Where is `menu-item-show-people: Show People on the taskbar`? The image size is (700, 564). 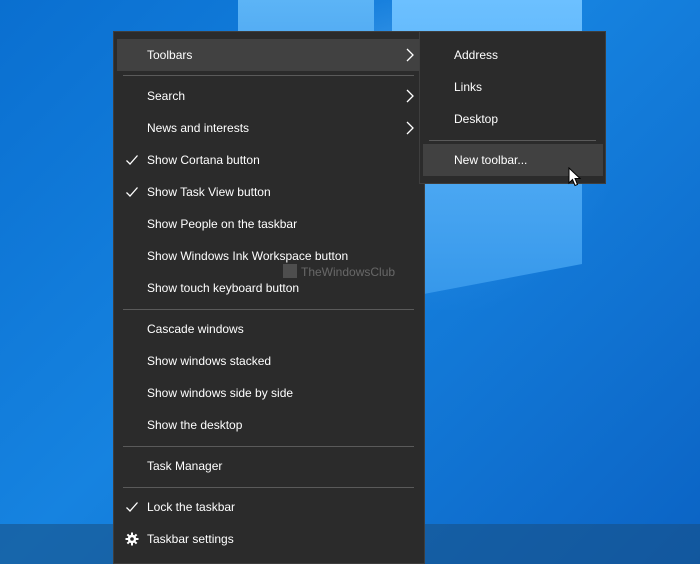
menu-item-show-people: Show People on the taskbar is located at coordinates (269, 224).